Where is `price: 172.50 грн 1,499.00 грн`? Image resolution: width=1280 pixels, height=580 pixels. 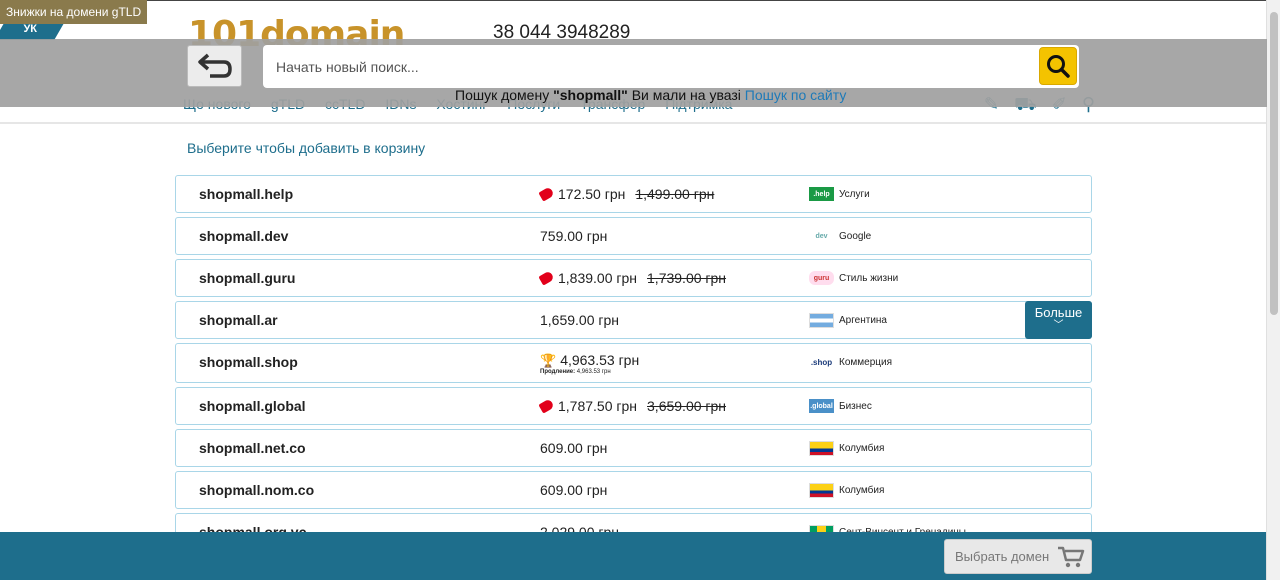 price: 172.50 грн 1,499.00 грн is located at coordinates (626, 194).